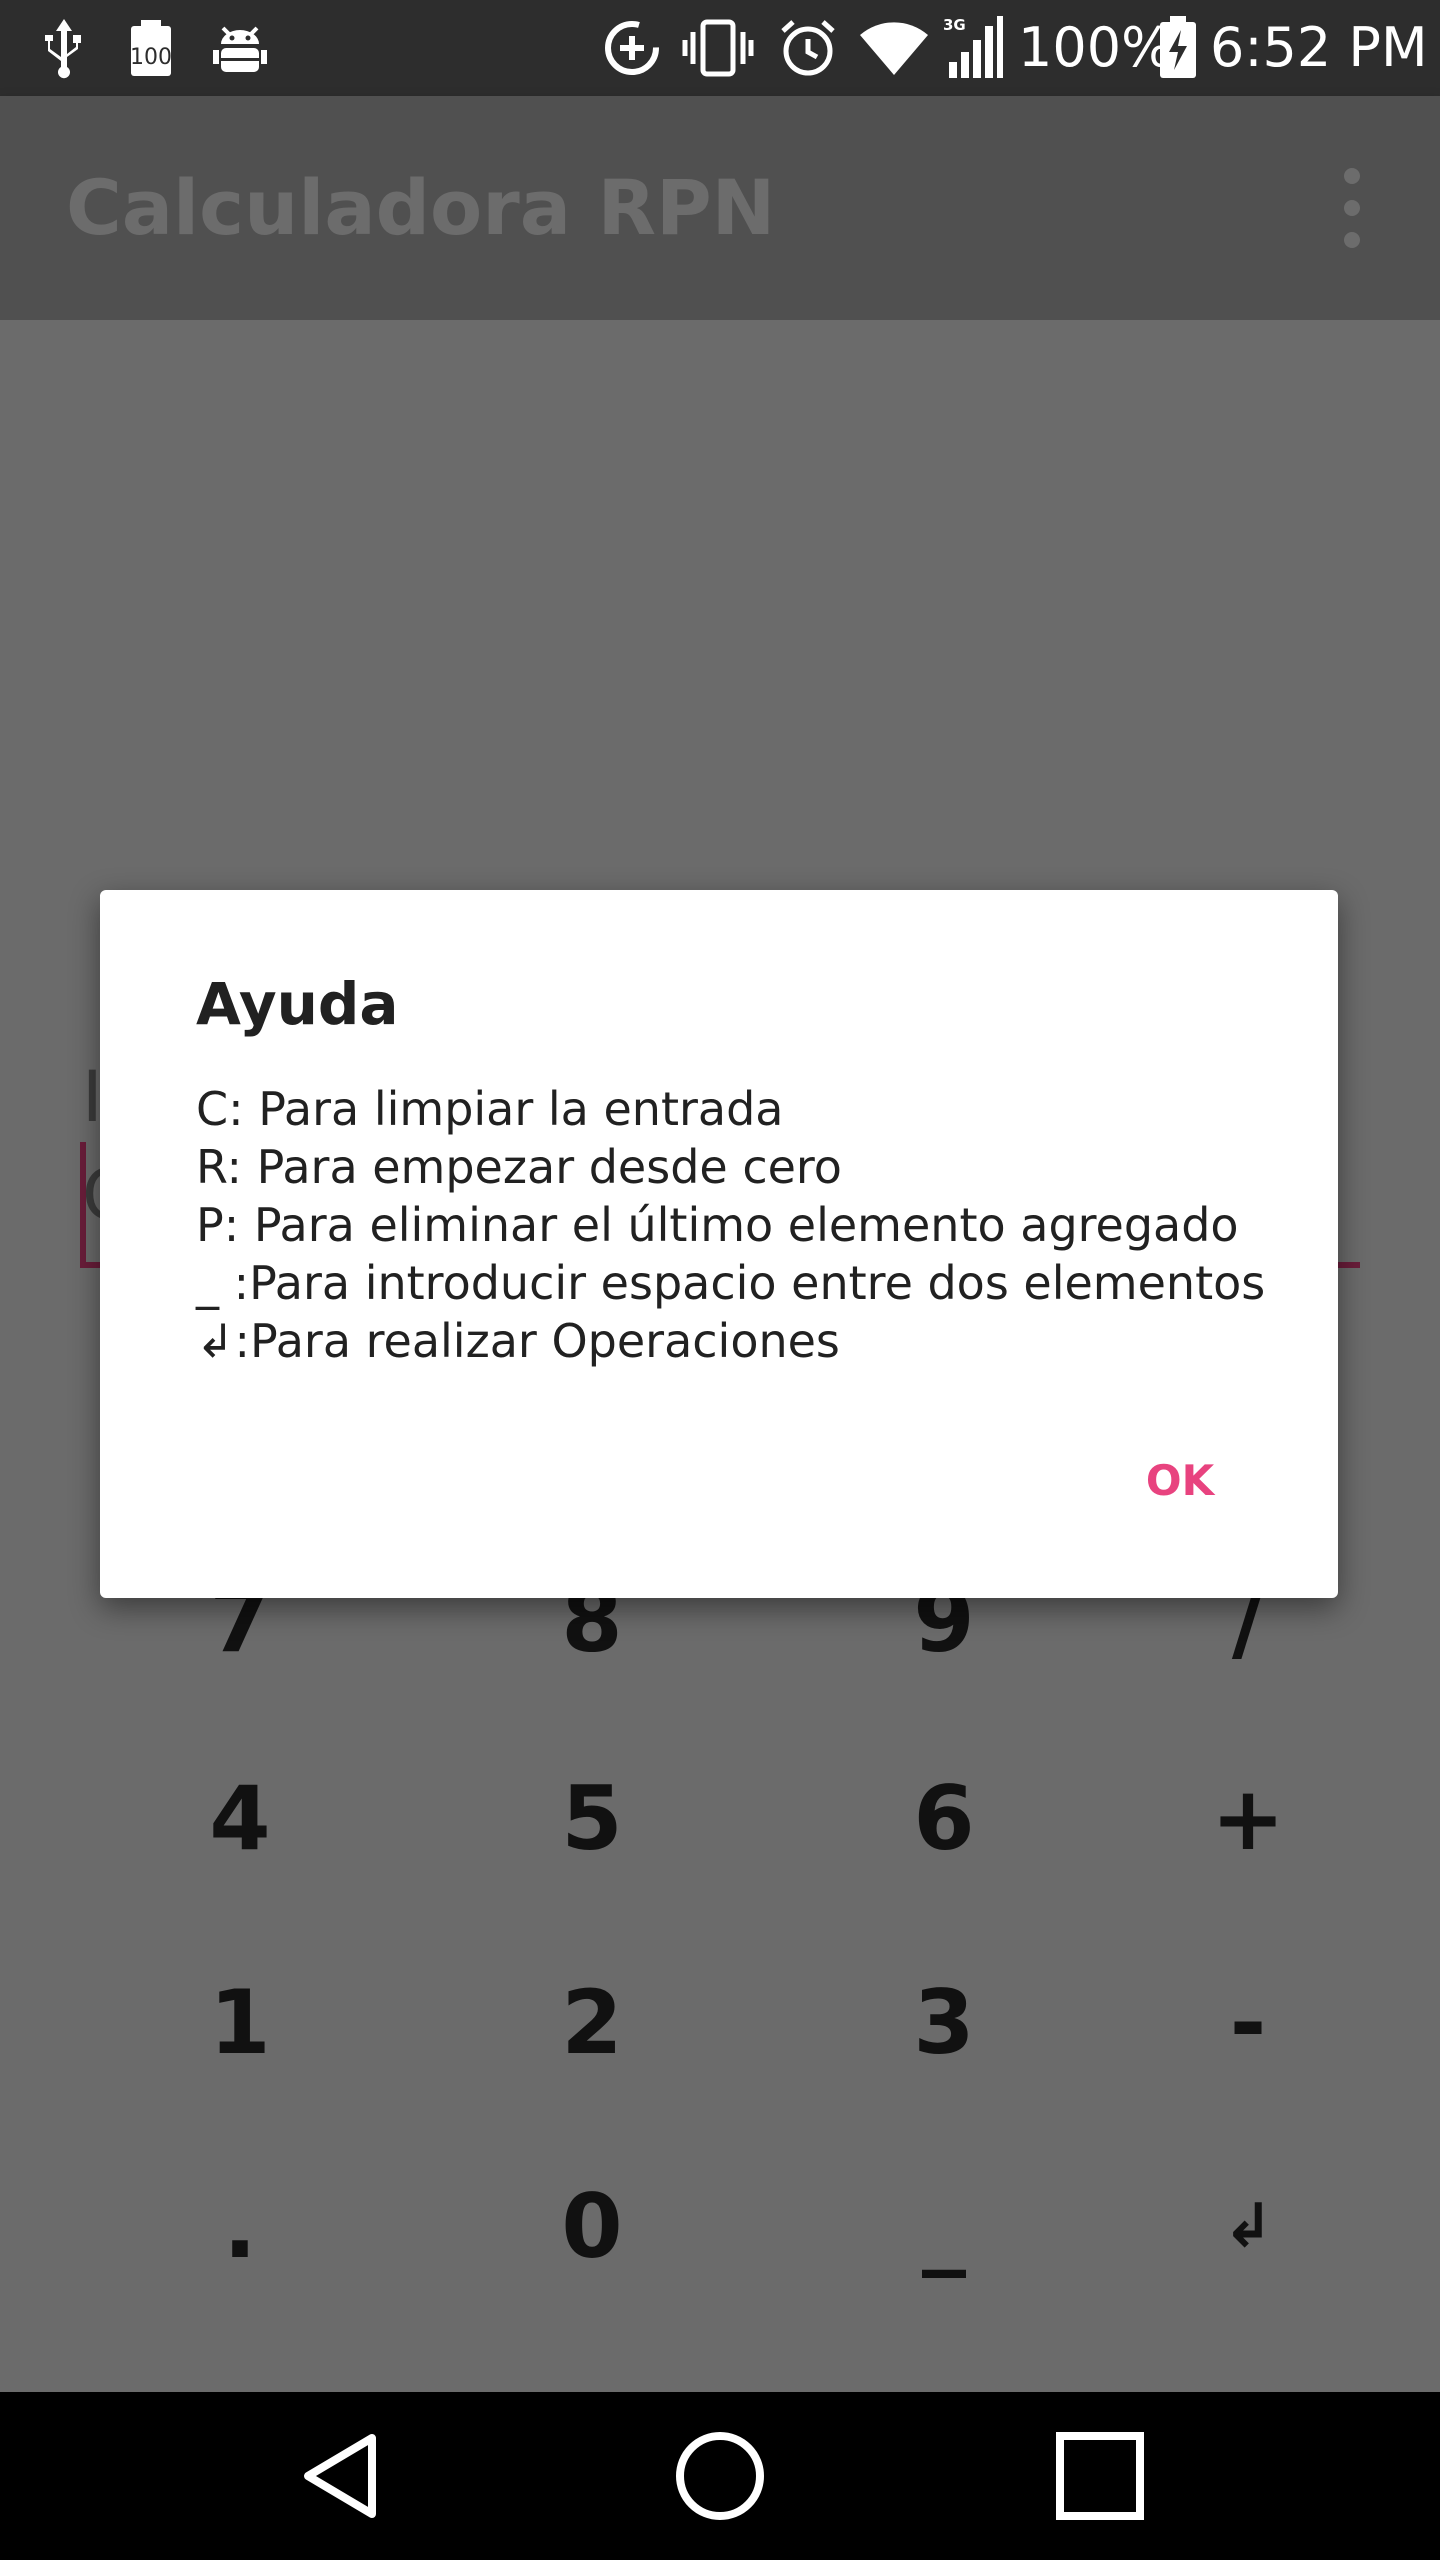 The width and height of the screenshot is (1440, 2560). I want to click on vibrate-icon, so click(718, 48).